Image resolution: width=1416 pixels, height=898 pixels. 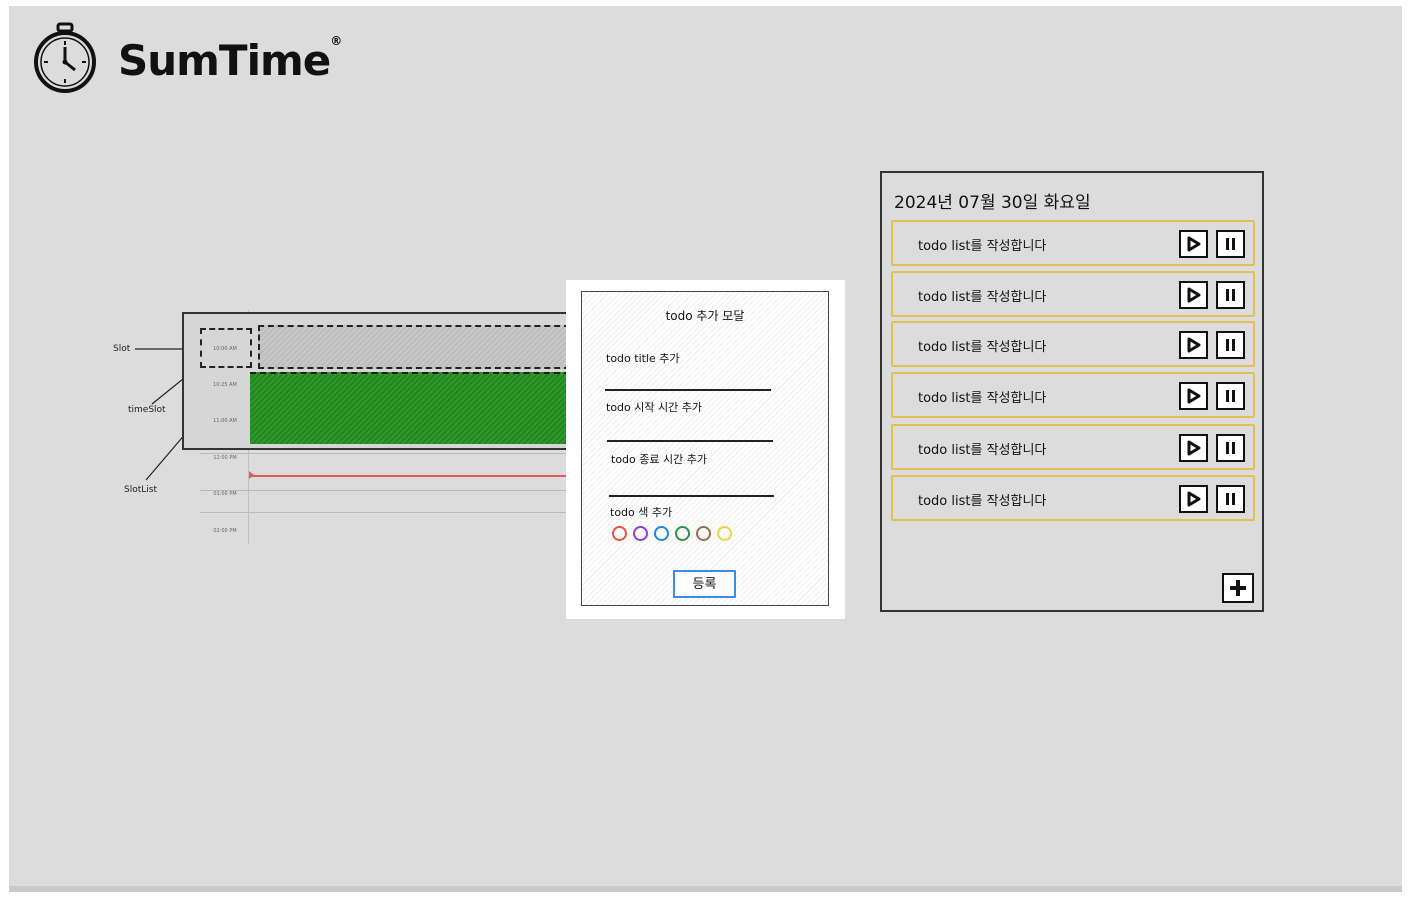 What do you see at coordinates (703, 533) in the screenshot?
I see `color-option-brown` at bounding box center [703, 533].